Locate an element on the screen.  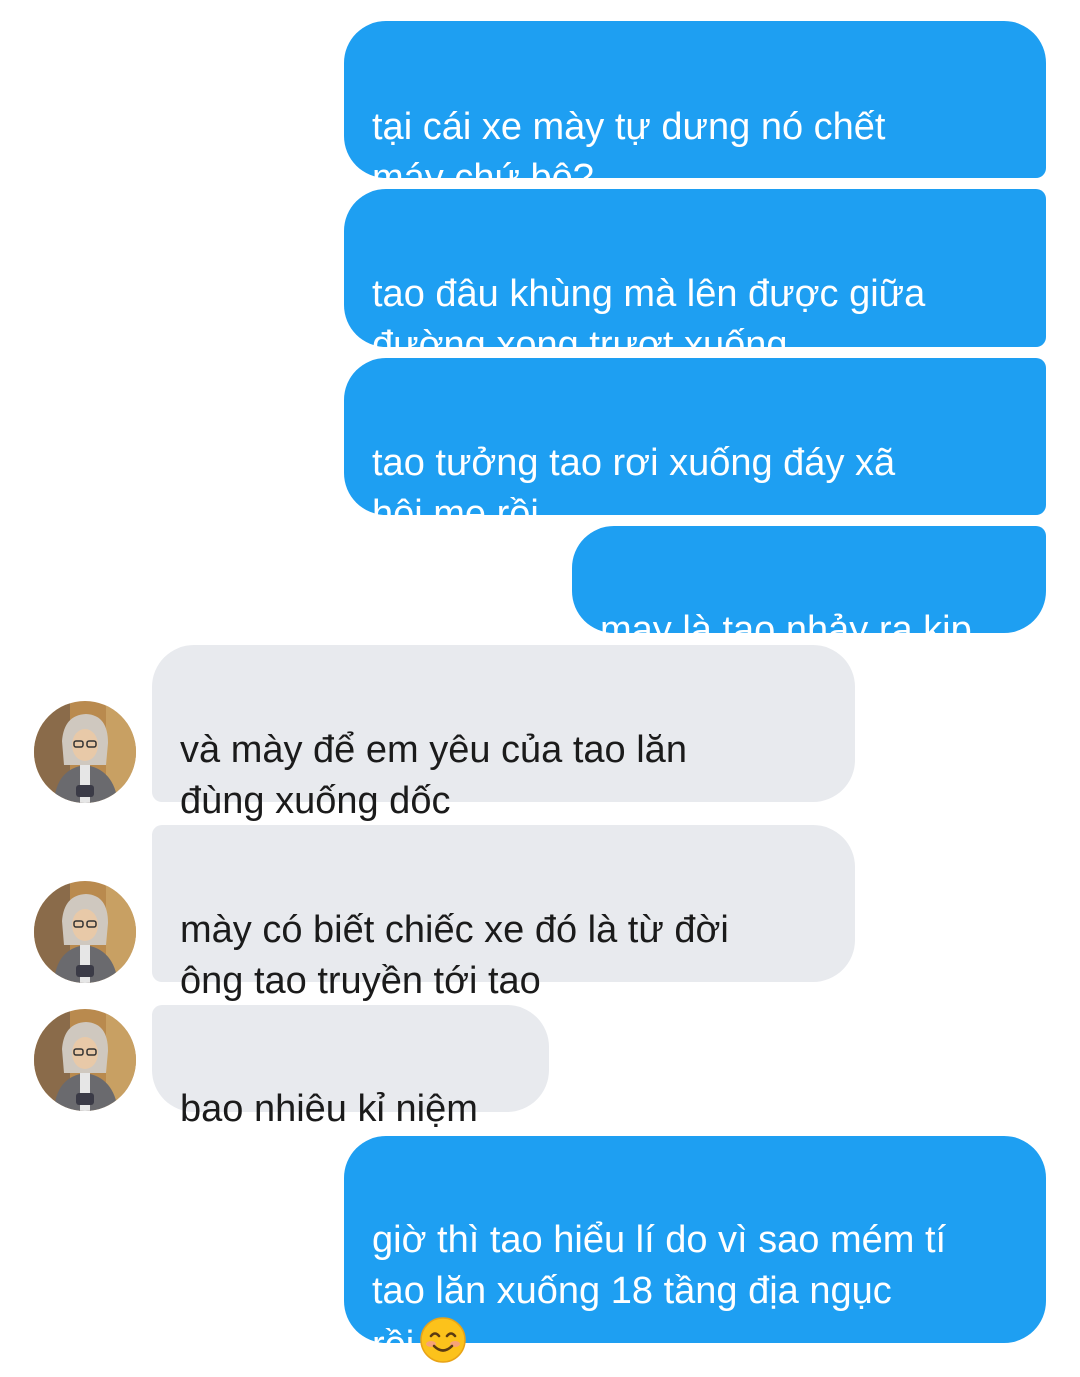
outgoing-message: may là tao nhảy ra kịp is located at coordinates (809, 588).